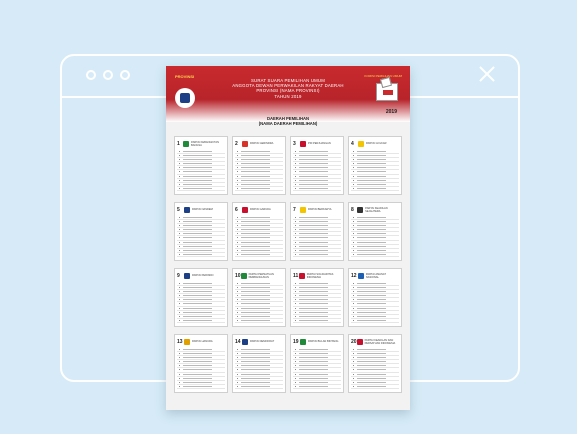  Describe the element at coordinates (391, 112) in the screenshot. I see `year-badge: 2019` at that location.